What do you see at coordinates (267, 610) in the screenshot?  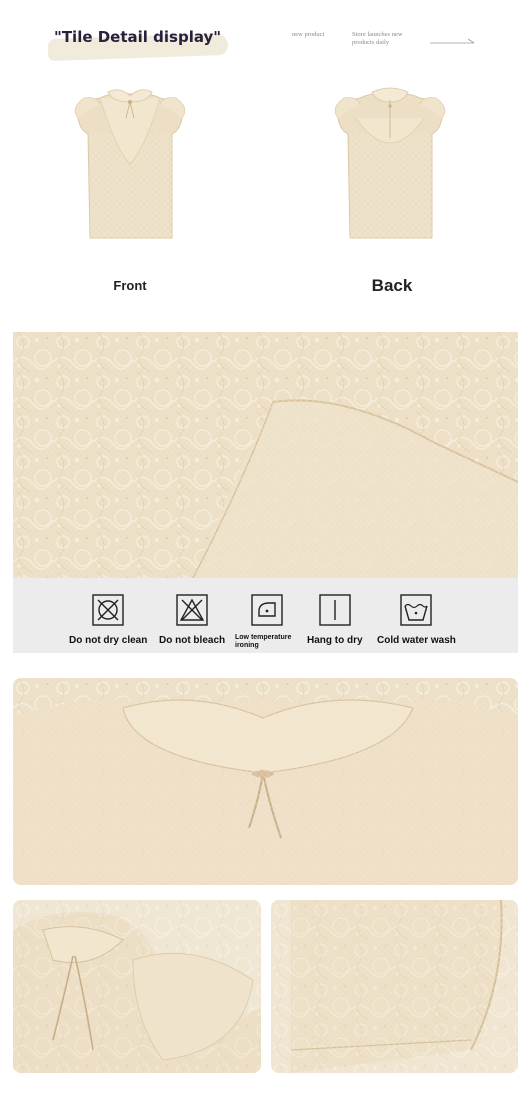 I see `low-temp-iron-icon` at bounding box center [267, 610].